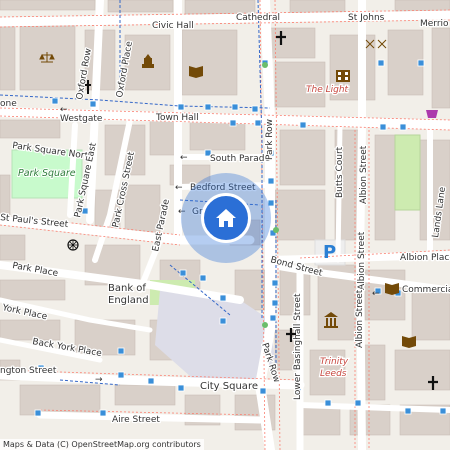  I want to click on street-label-cathedral: Cathedral, so click(258, 18).